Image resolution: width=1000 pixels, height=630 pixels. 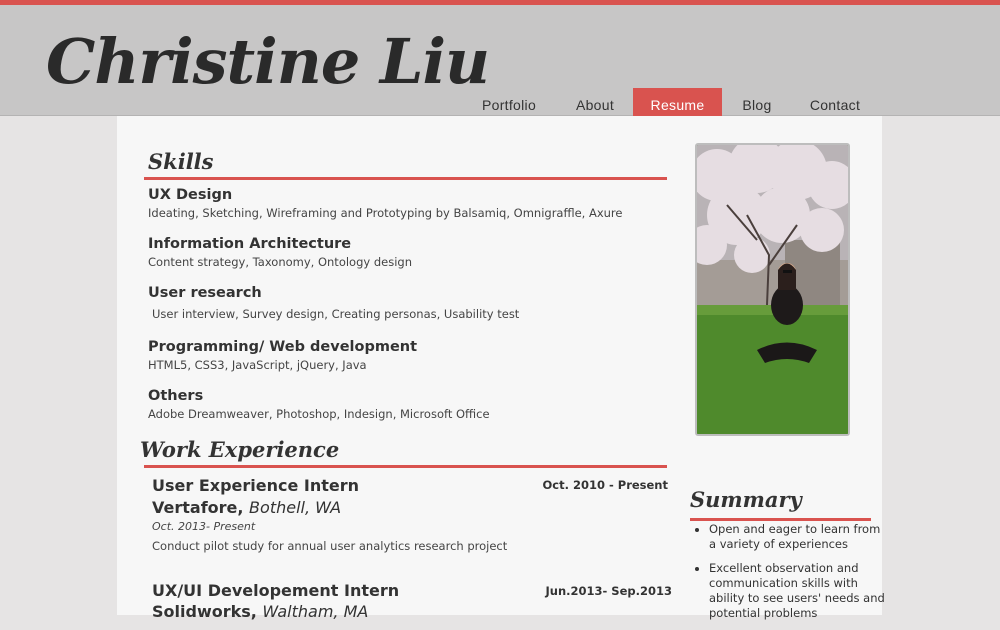 I want to click on profile-photo, so click(x=772, y=289).